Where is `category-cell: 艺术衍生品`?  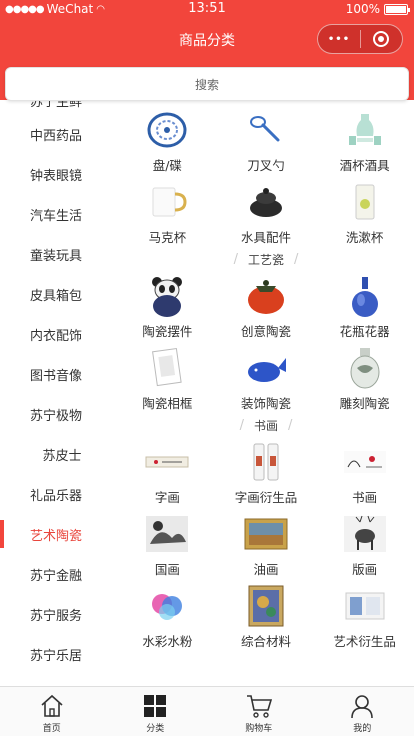
category-cell: 艺术衍生品 is located at coordinates (364, 616).